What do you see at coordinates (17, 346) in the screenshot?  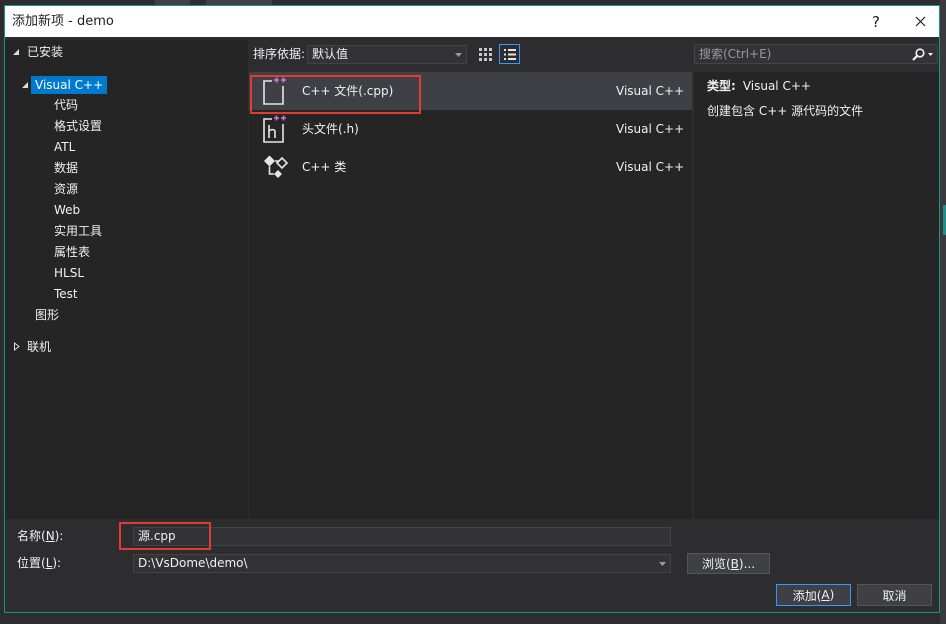 I see `collapsed-arrow-icon` at bounding box center [17, 346].